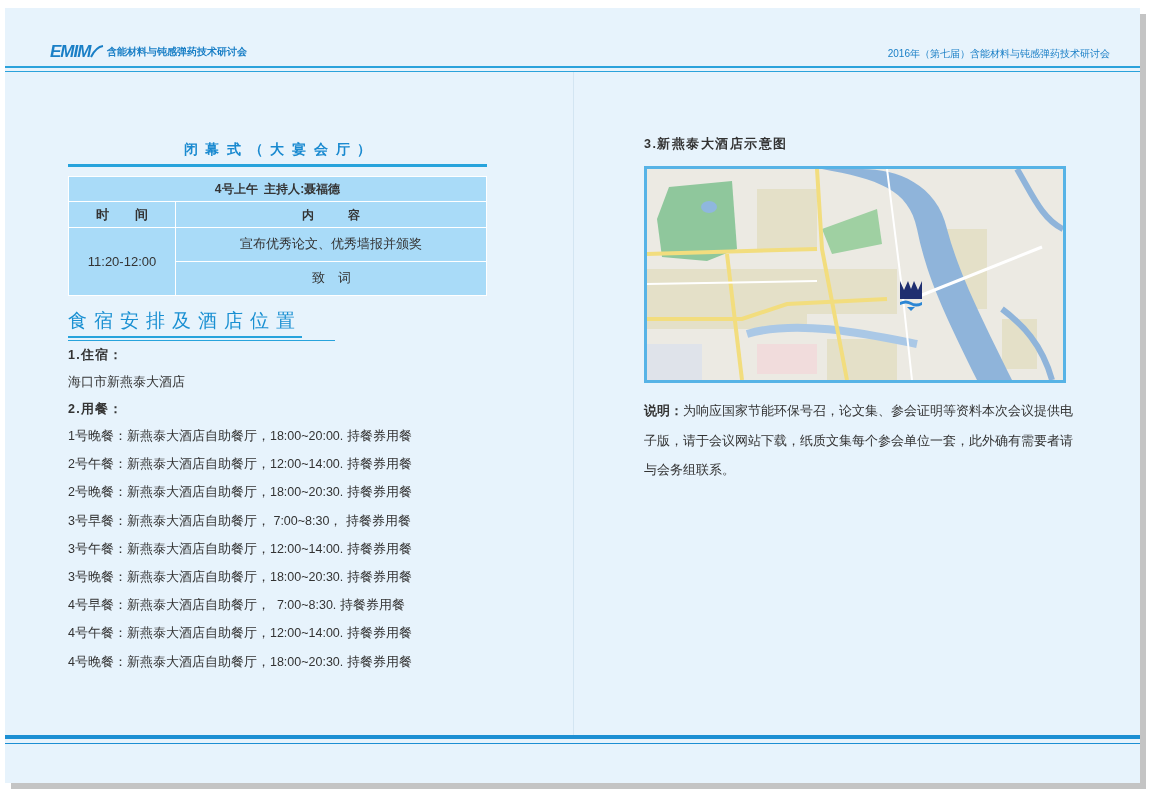 This screenshot has height=793, width=1150. Describe the element at coordinates (240, 521) in the screenshot. I see `meal-schedule-line: 3号早餐：新燕泰大酒店自助餐厅， 7:00~8:30， 持餐券用餐` at that location.